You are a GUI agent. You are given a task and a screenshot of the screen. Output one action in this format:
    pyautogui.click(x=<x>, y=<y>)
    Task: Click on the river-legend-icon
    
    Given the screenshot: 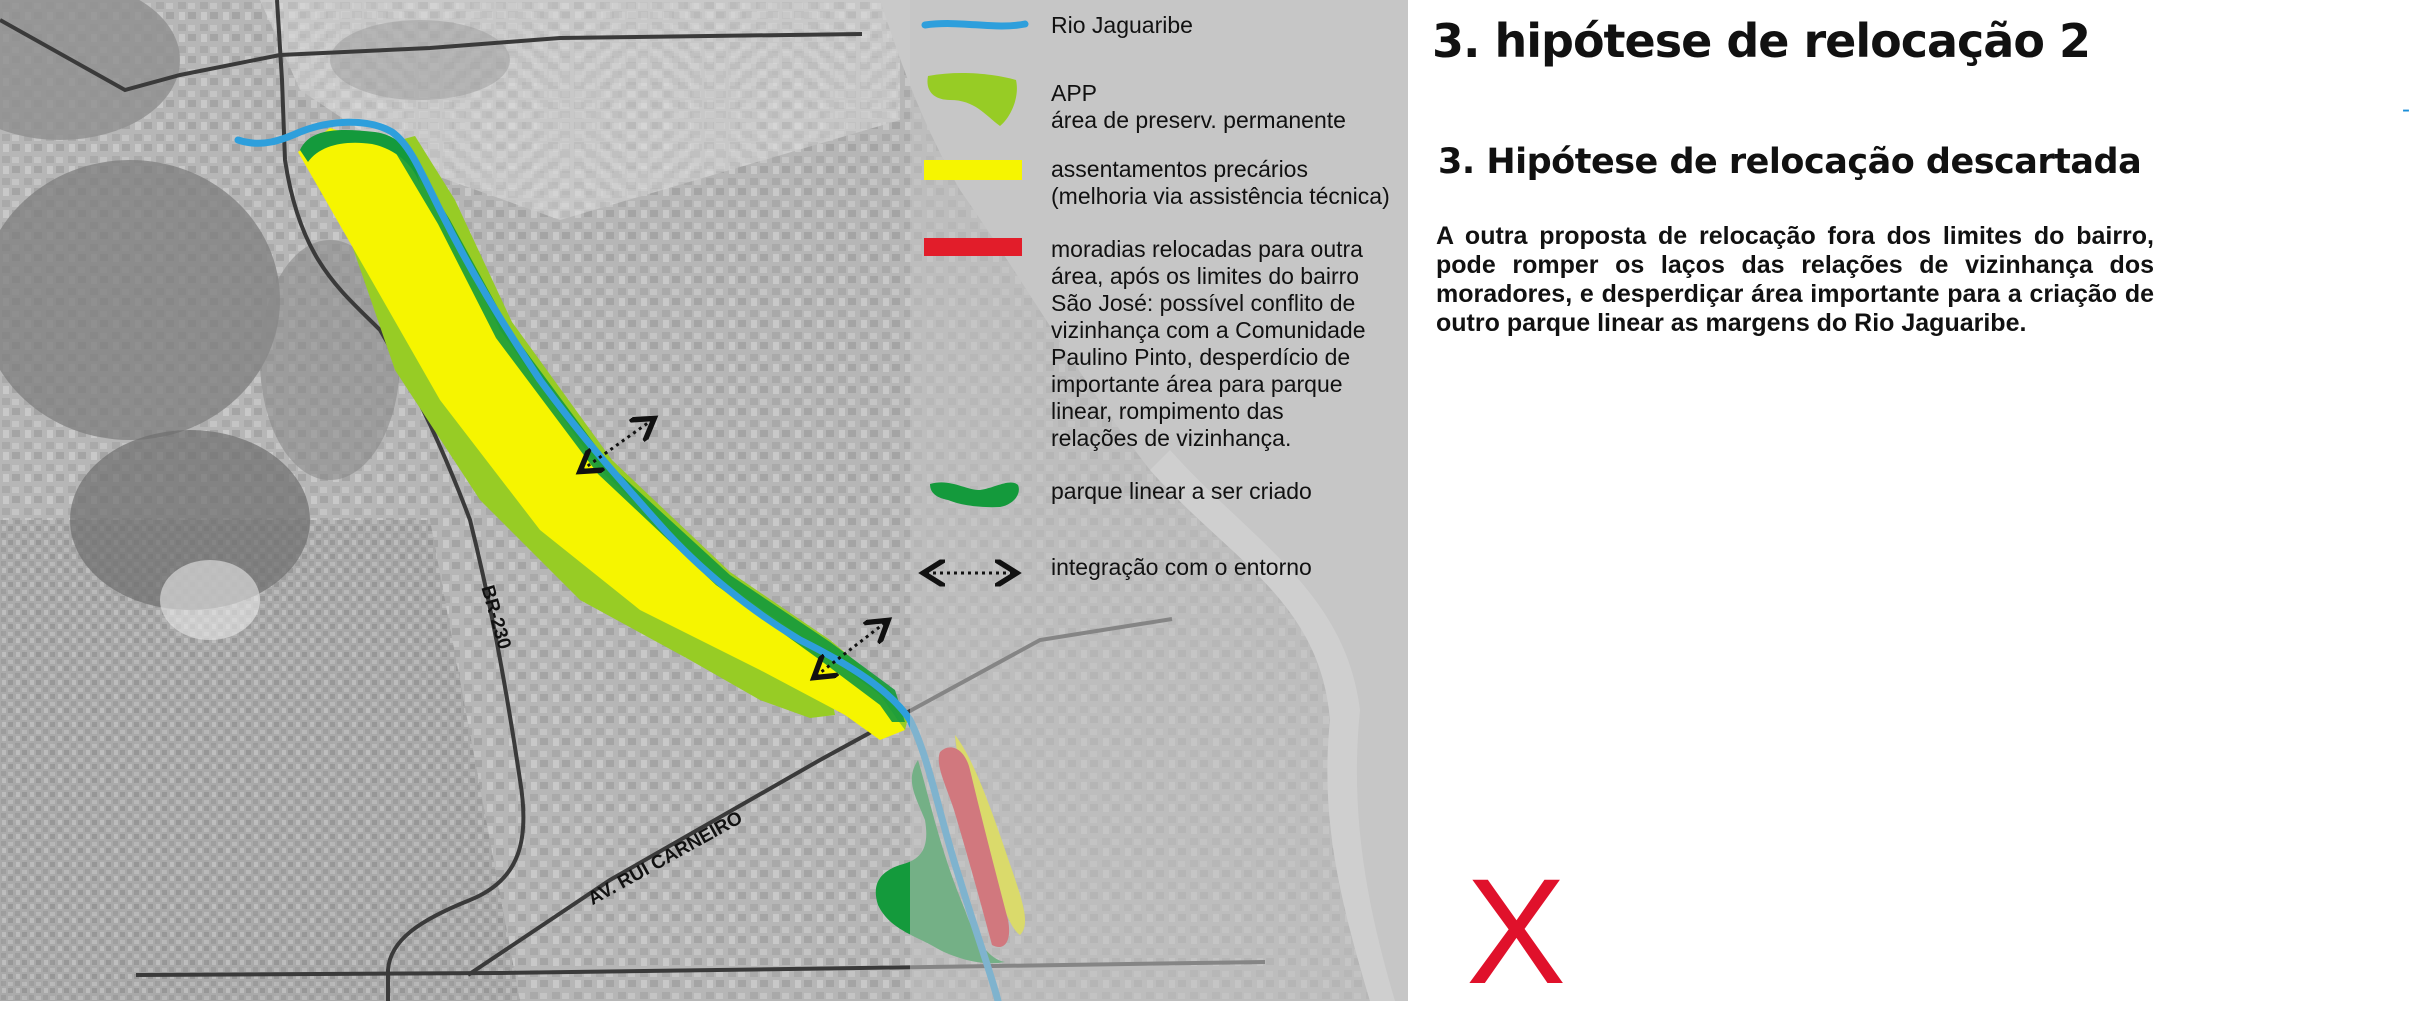 What is the action you would take?
    pyautogui.click(x=975, y=25)
    